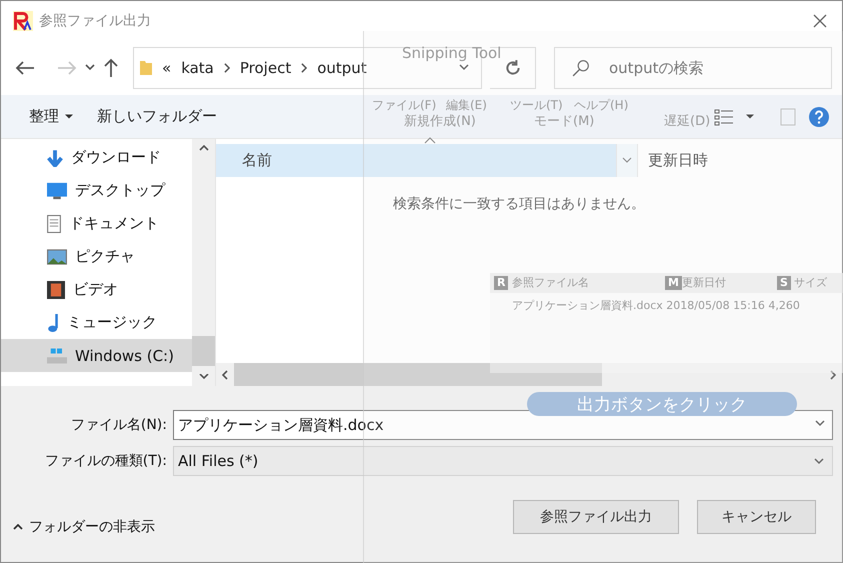  Describe the element at coordinates (266, 67) in the screenshot. I see `breadcrumb-item: Project` at that location.